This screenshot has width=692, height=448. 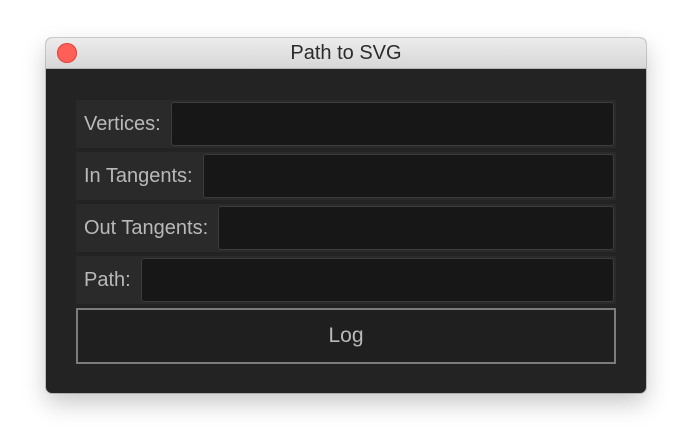 What do you see at coordinates (146, 227) in the screenshot?
I see `out-tangents-label: Out Tangents:` at bounding box center [146, 227].